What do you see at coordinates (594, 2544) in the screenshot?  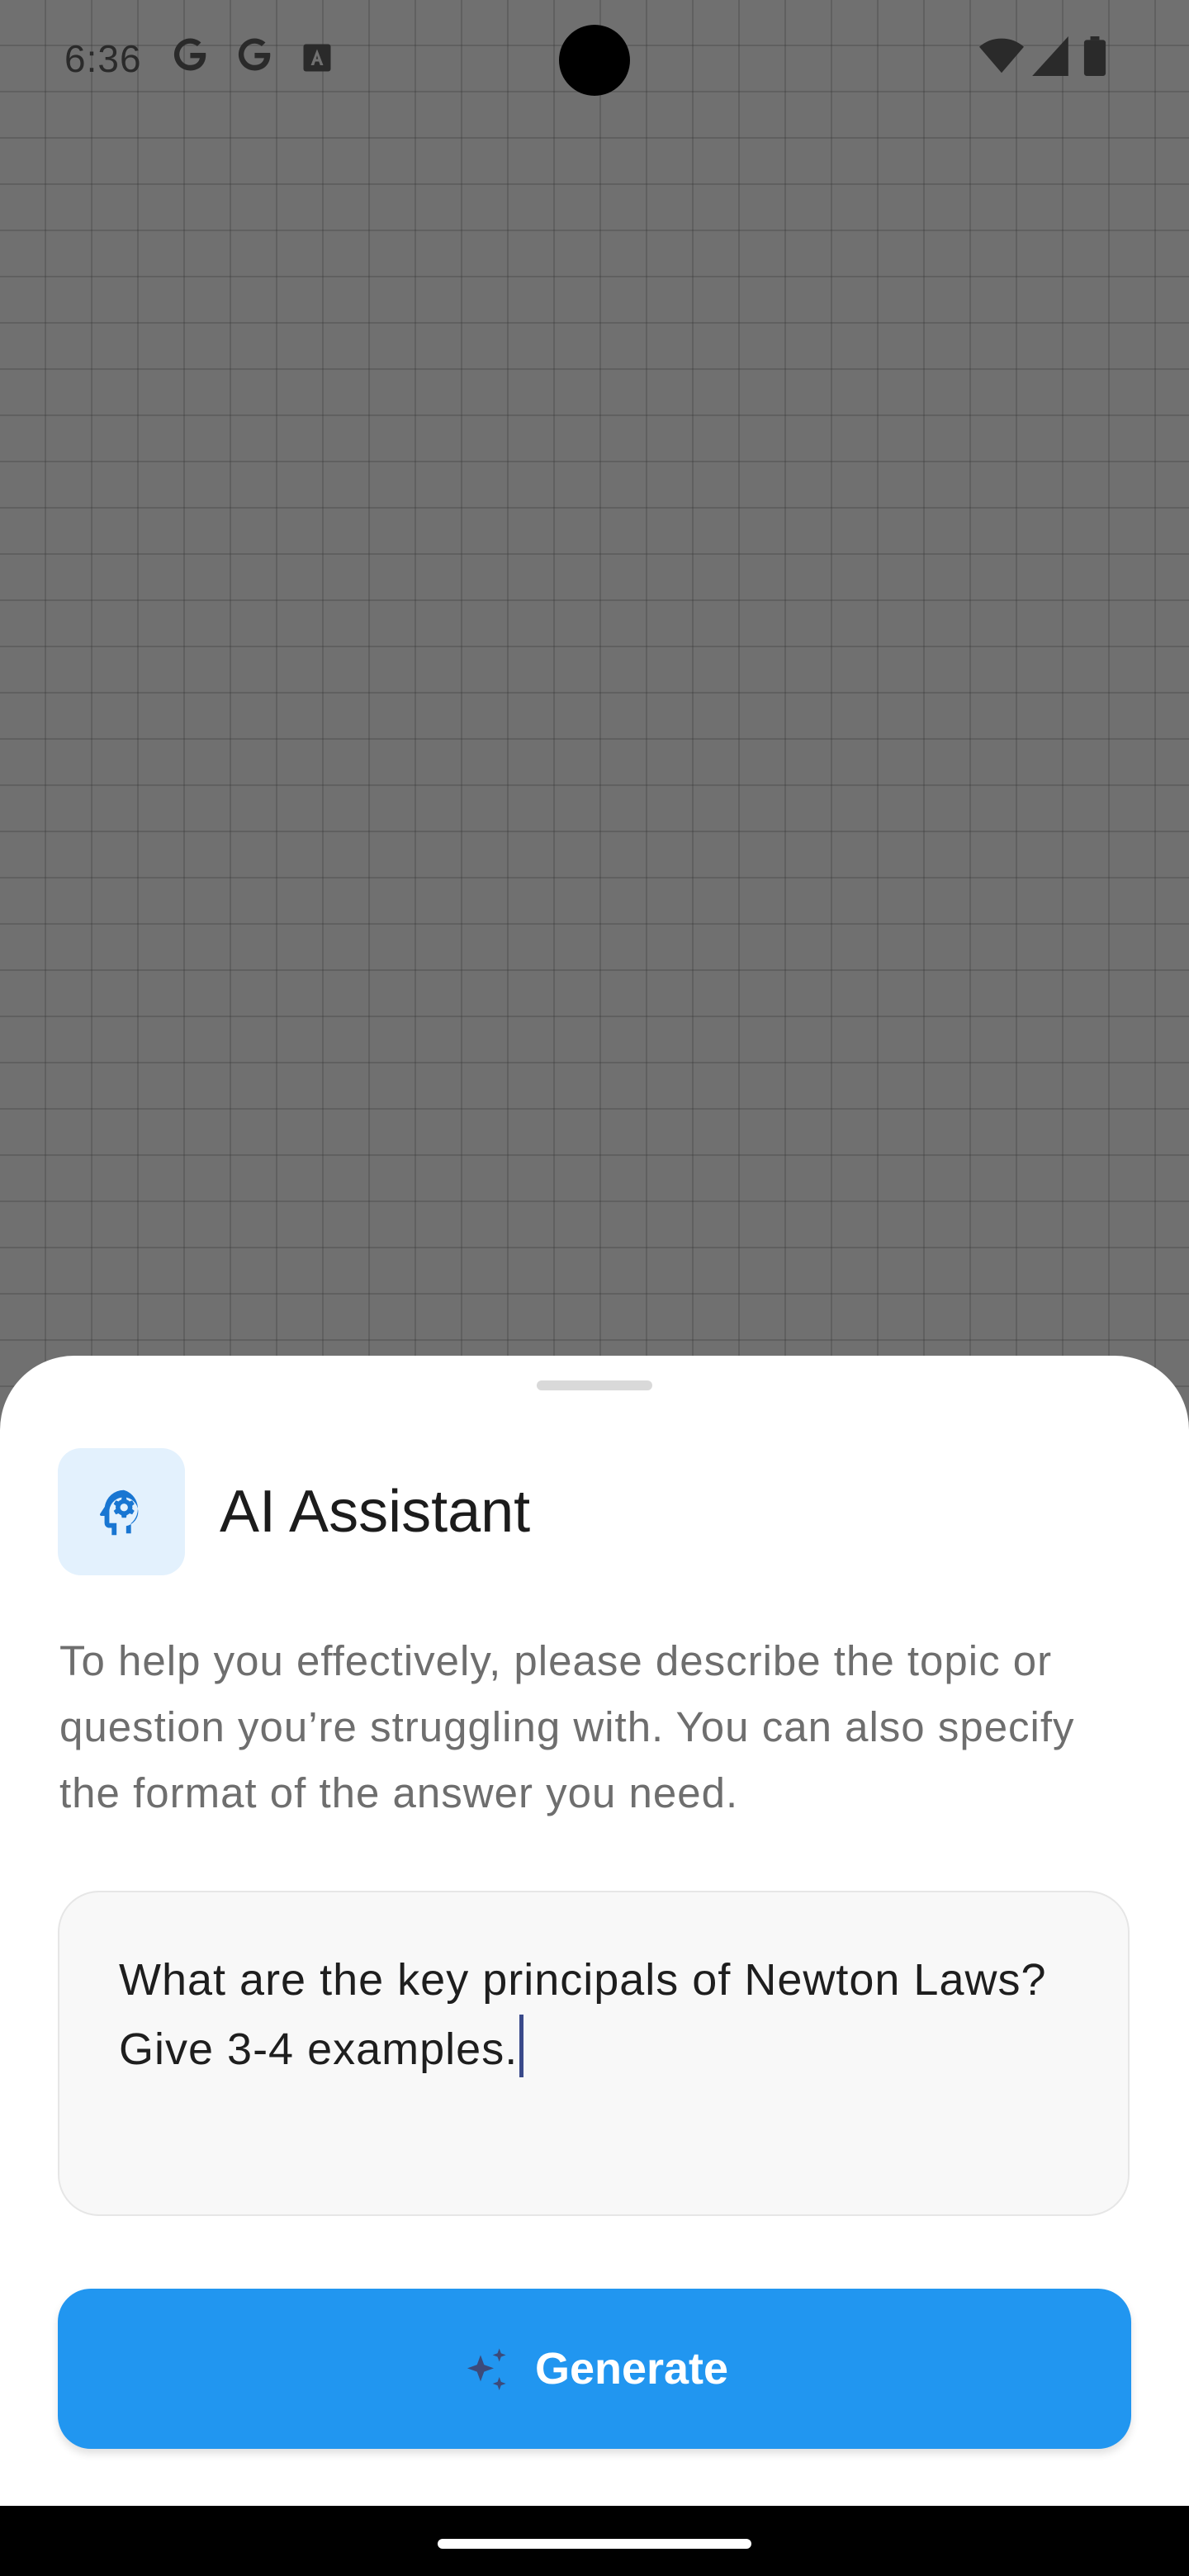 I see `home-indicator` at bounding box center [594, 2544].